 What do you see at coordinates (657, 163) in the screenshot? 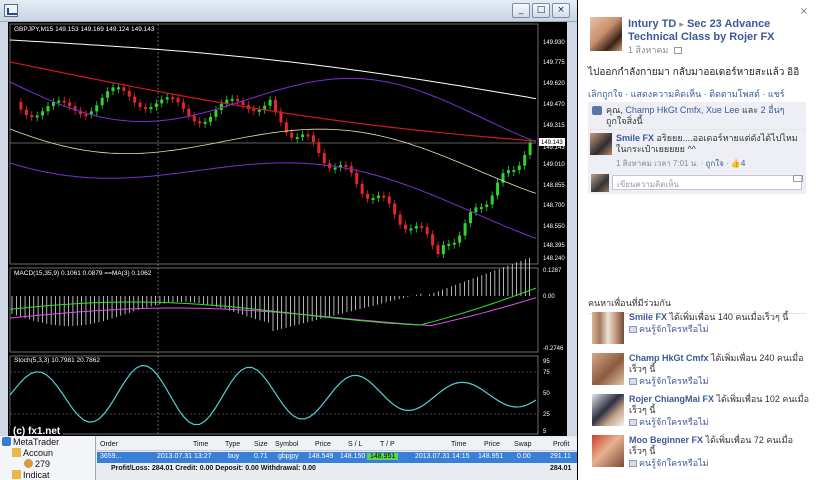
I see `comment-time: 1 สิงหาคม เวลา 7:01 น.` at bounding box center [657, 163].